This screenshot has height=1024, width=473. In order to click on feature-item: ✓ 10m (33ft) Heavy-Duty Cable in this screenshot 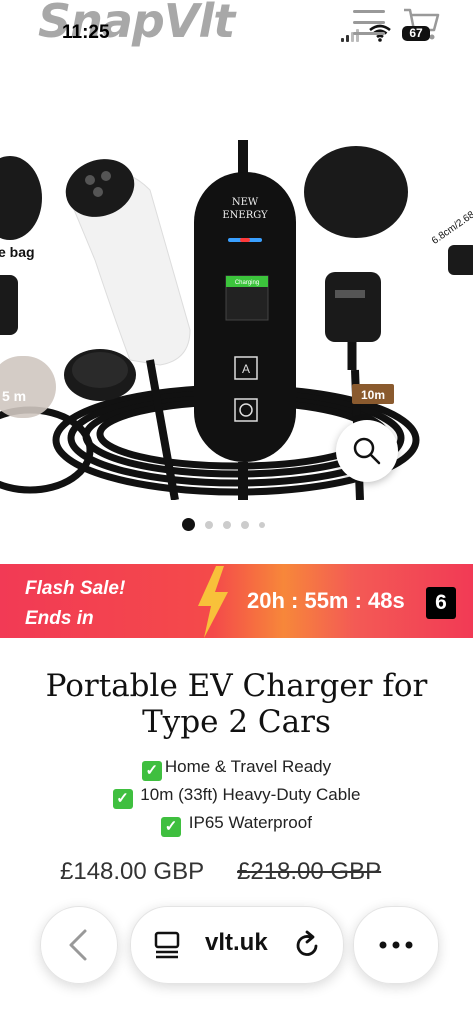, I will do `click(236, 797)`.